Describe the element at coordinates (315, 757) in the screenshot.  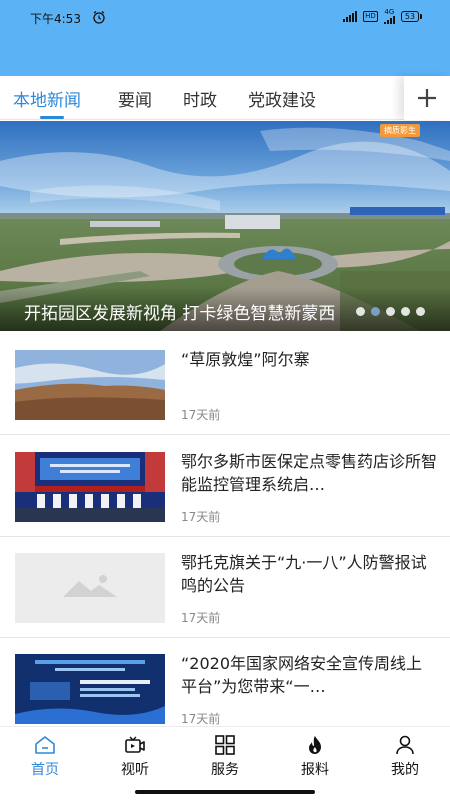
I see `nav-report: 报料` at that location.